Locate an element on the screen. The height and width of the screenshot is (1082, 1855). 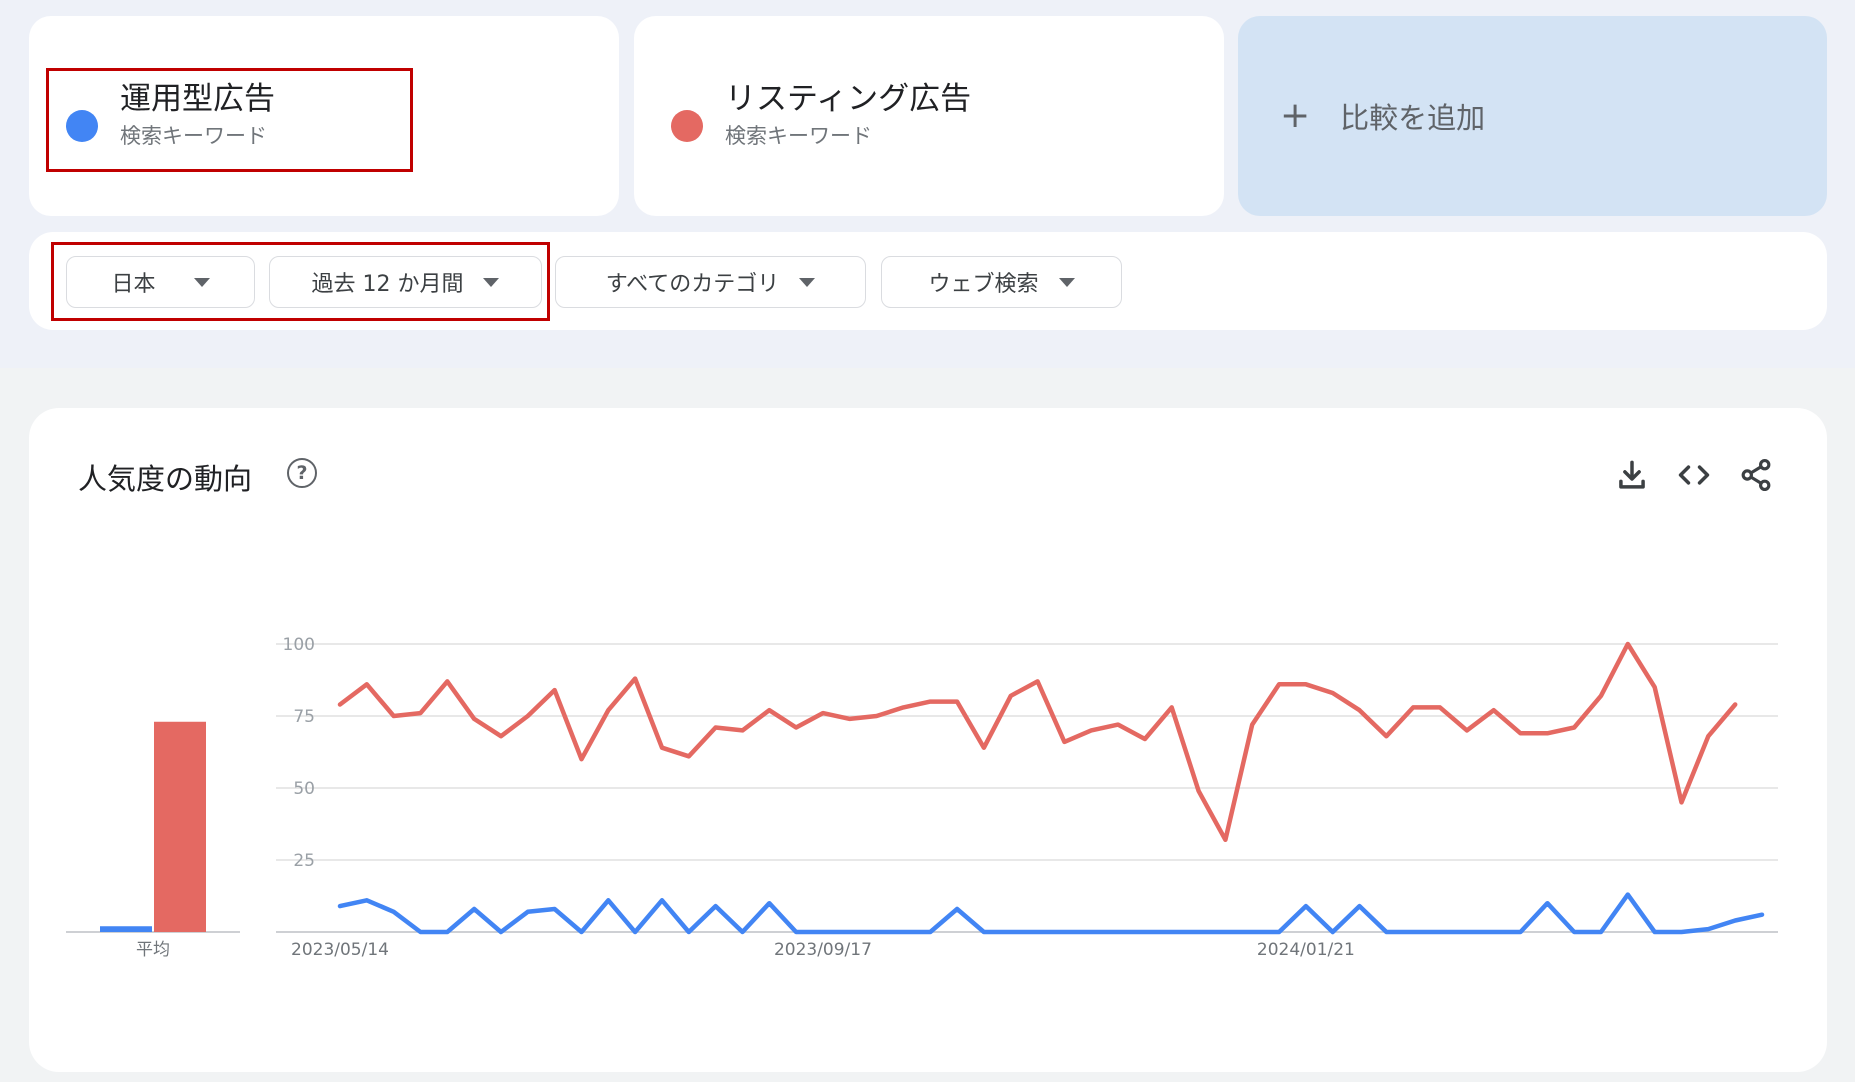
average-label: 平均 is located at coordinates (153, 950).